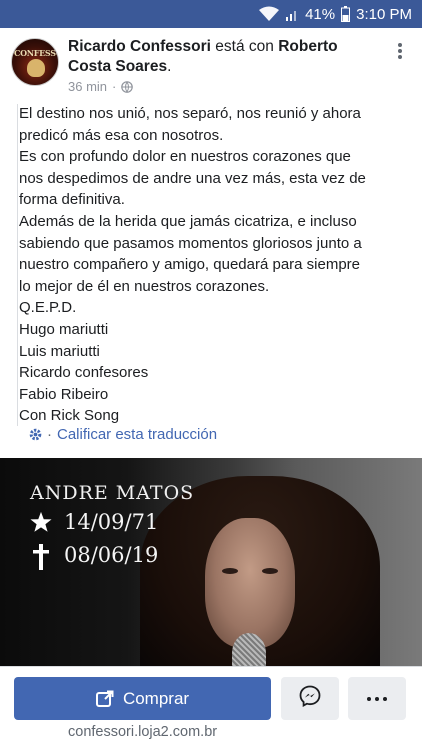 The width and height of the screenshot is (422, 750). Describe the element at coordinates (111, 522) in the screenshot. I see `birth-date: 14/09/71` at that location.